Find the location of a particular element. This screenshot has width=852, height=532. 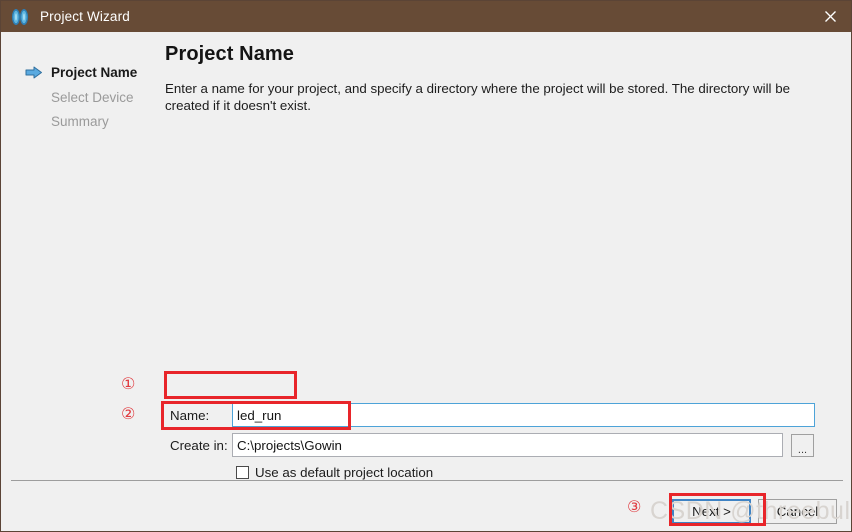

title-bar: Project Wizard is located at coordinates (426, 16).